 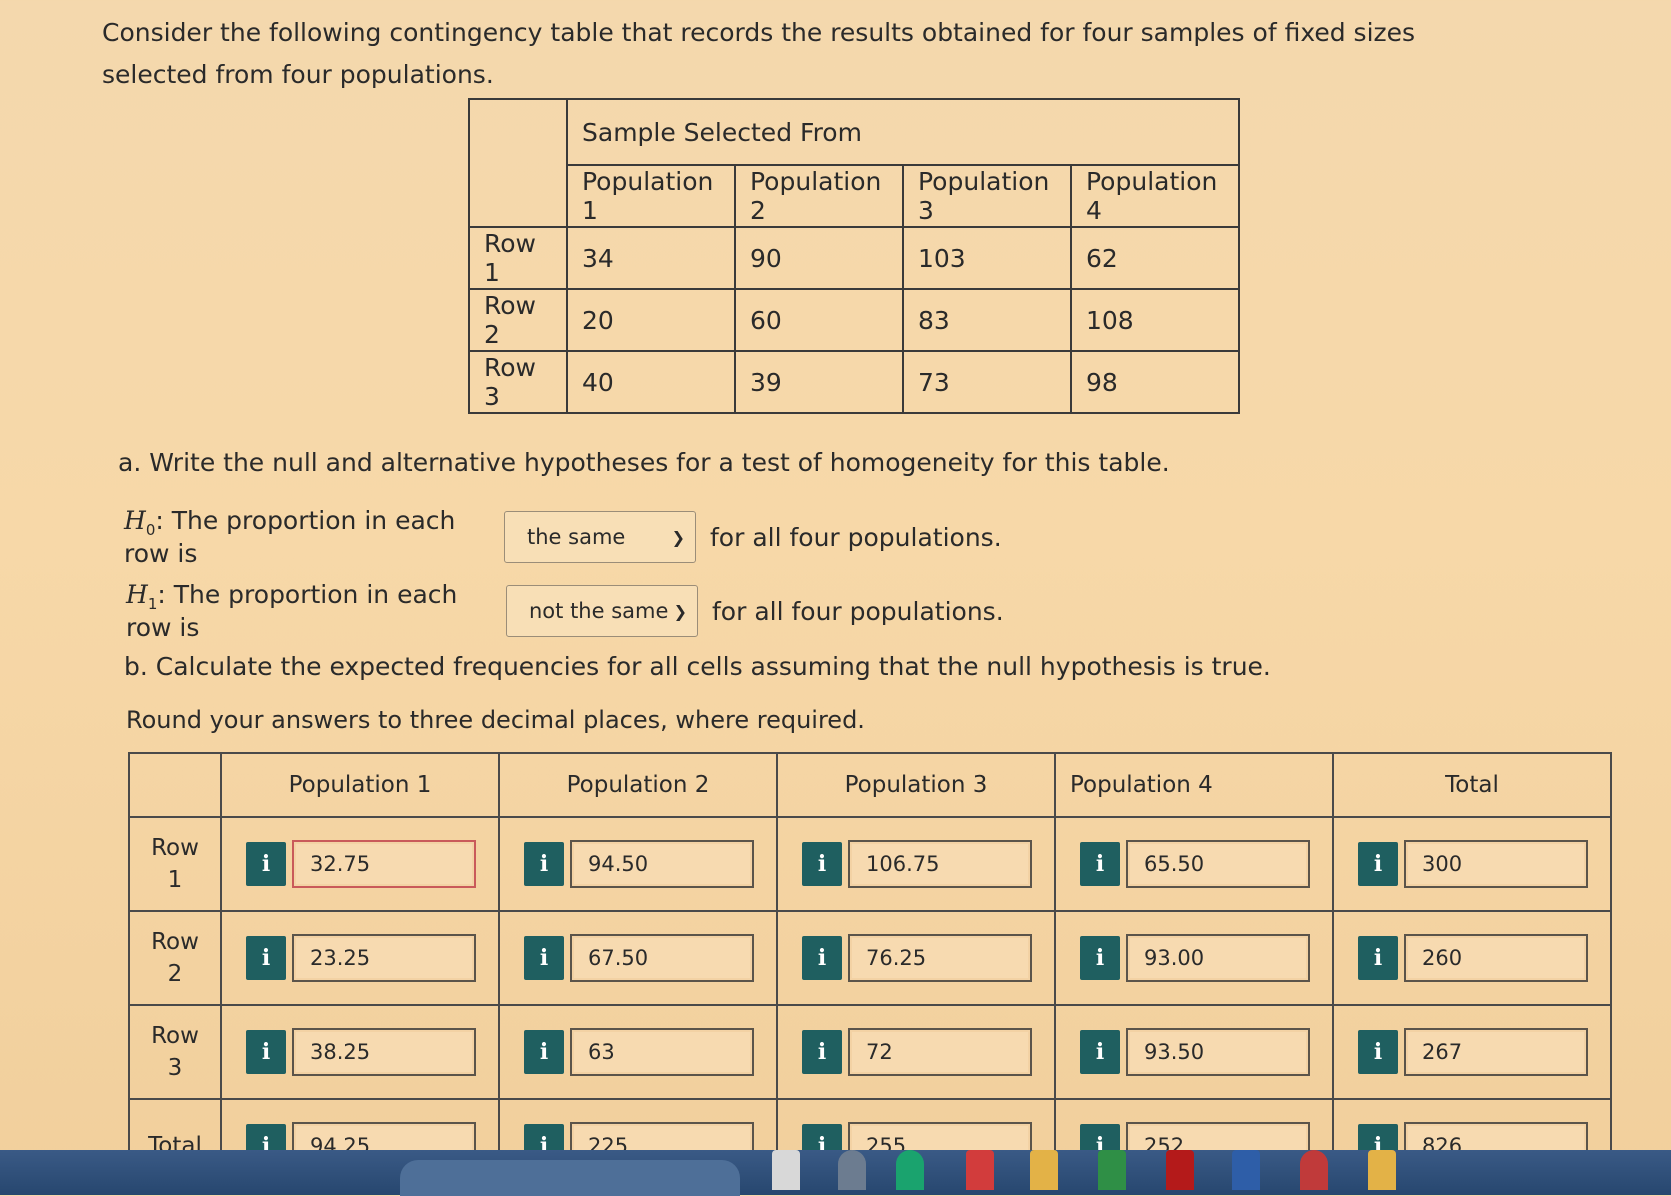 I want to click on h1-select: not the same ❯, so click(x=602, y=611).